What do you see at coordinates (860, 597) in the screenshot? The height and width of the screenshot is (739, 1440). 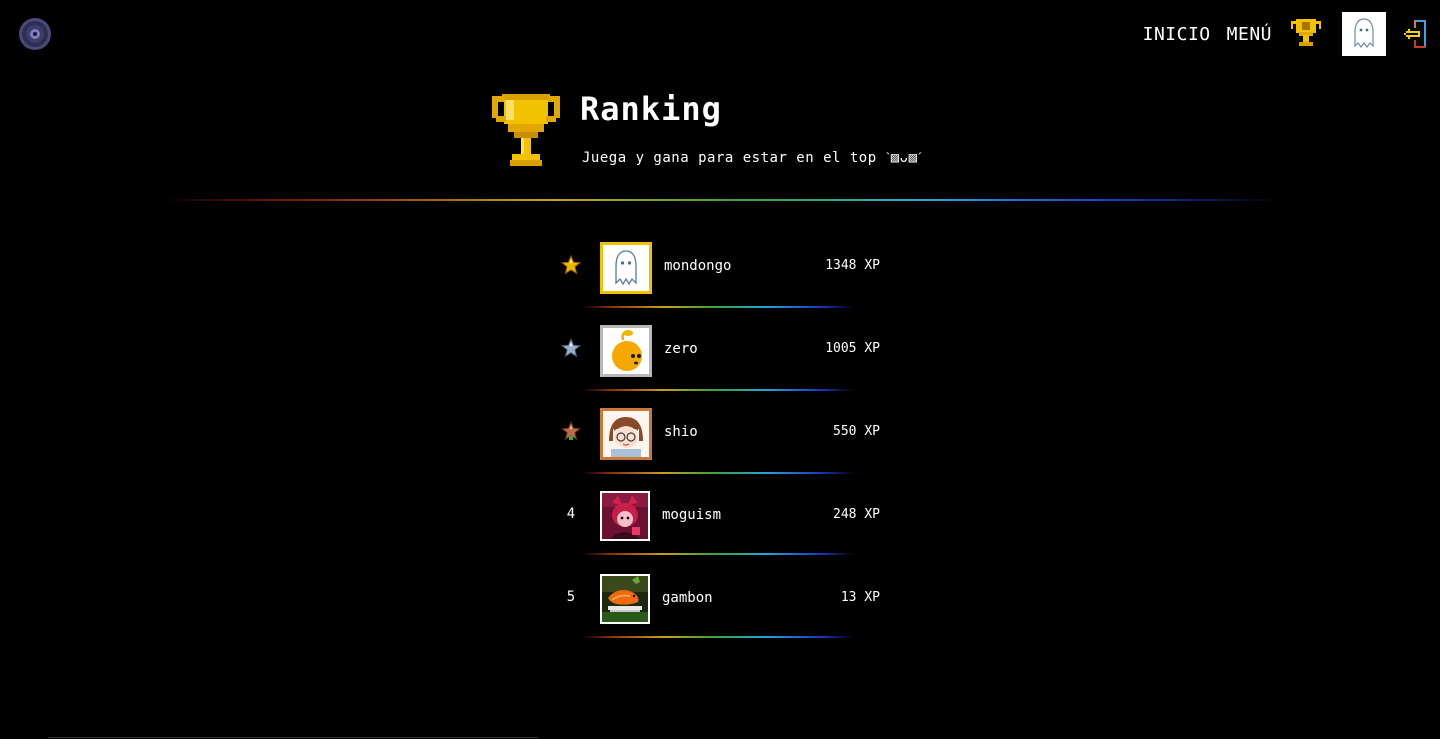 I see `xp-value: 13 XP` at bounding box center [860, 597].